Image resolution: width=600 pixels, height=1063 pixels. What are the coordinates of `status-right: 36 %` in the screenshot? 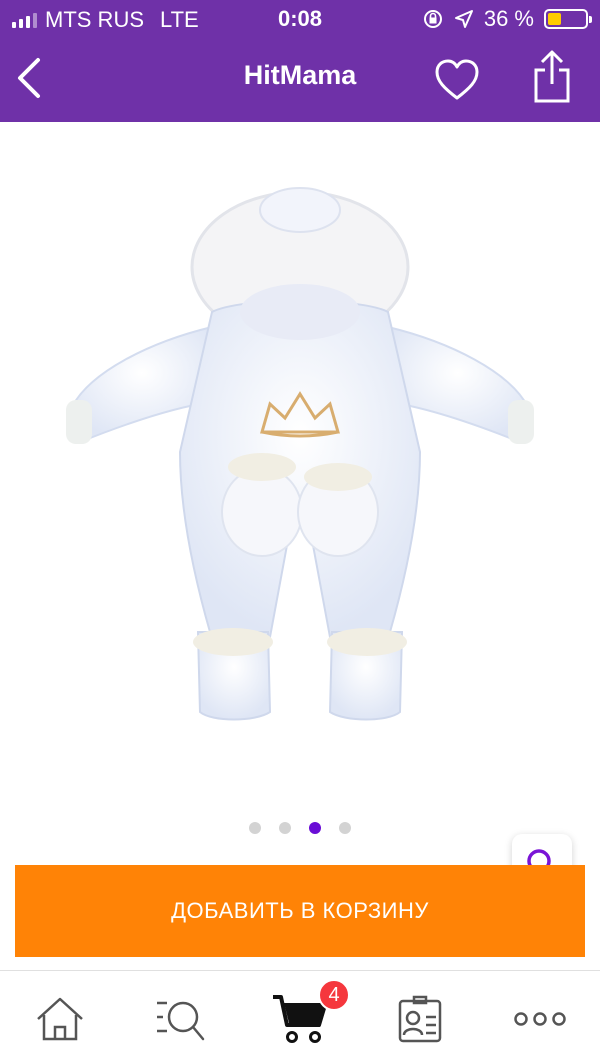 It's located at (507, 19).